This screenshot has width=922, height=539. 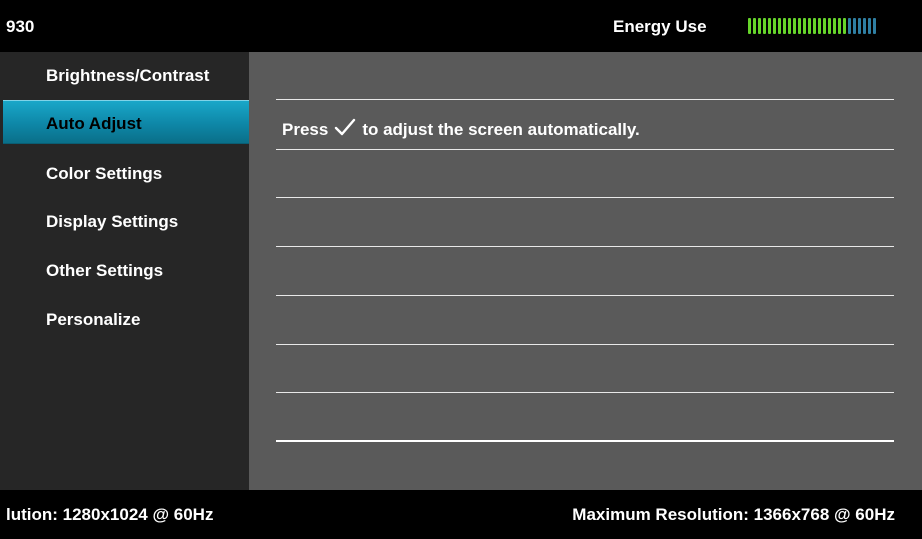 I want to click on menu-item-brightness-contrast: Brightness/Contrast, so click(x=124, y=75).